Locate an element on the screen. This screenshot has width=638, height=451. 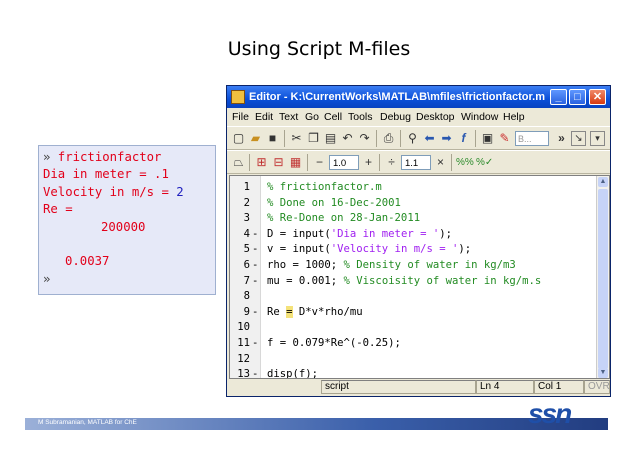
code-text: disp(f); is located at coordinates (292, 372).